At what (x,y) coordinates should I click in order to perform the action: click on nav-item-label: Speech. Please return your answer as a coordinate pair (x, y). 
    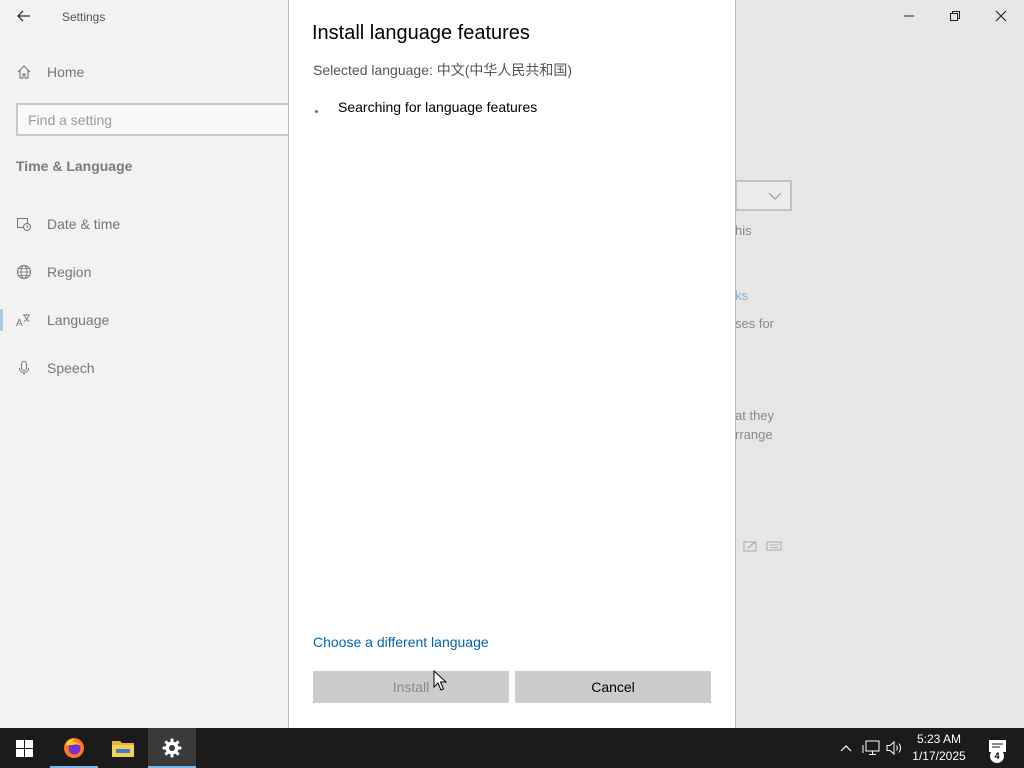
    Looking at the image, I should click on (71, 368).